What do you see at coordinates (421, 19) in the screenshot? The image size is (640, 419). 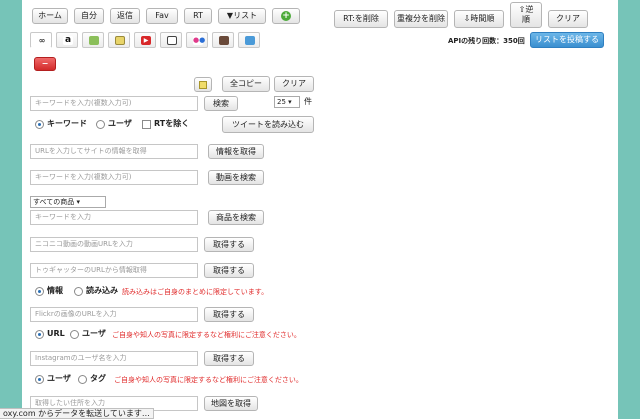 I see `remove-duplicates-button: 重複分を削除` at bounding box center [421, 19].